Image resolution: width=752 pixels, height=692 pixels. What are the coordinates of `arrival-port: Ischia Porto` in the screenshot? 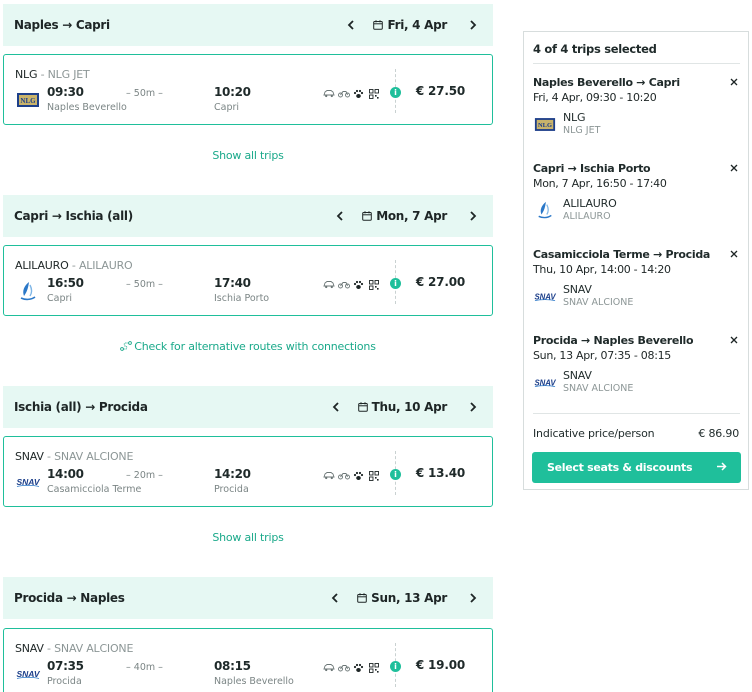 It's located at (242, 298).